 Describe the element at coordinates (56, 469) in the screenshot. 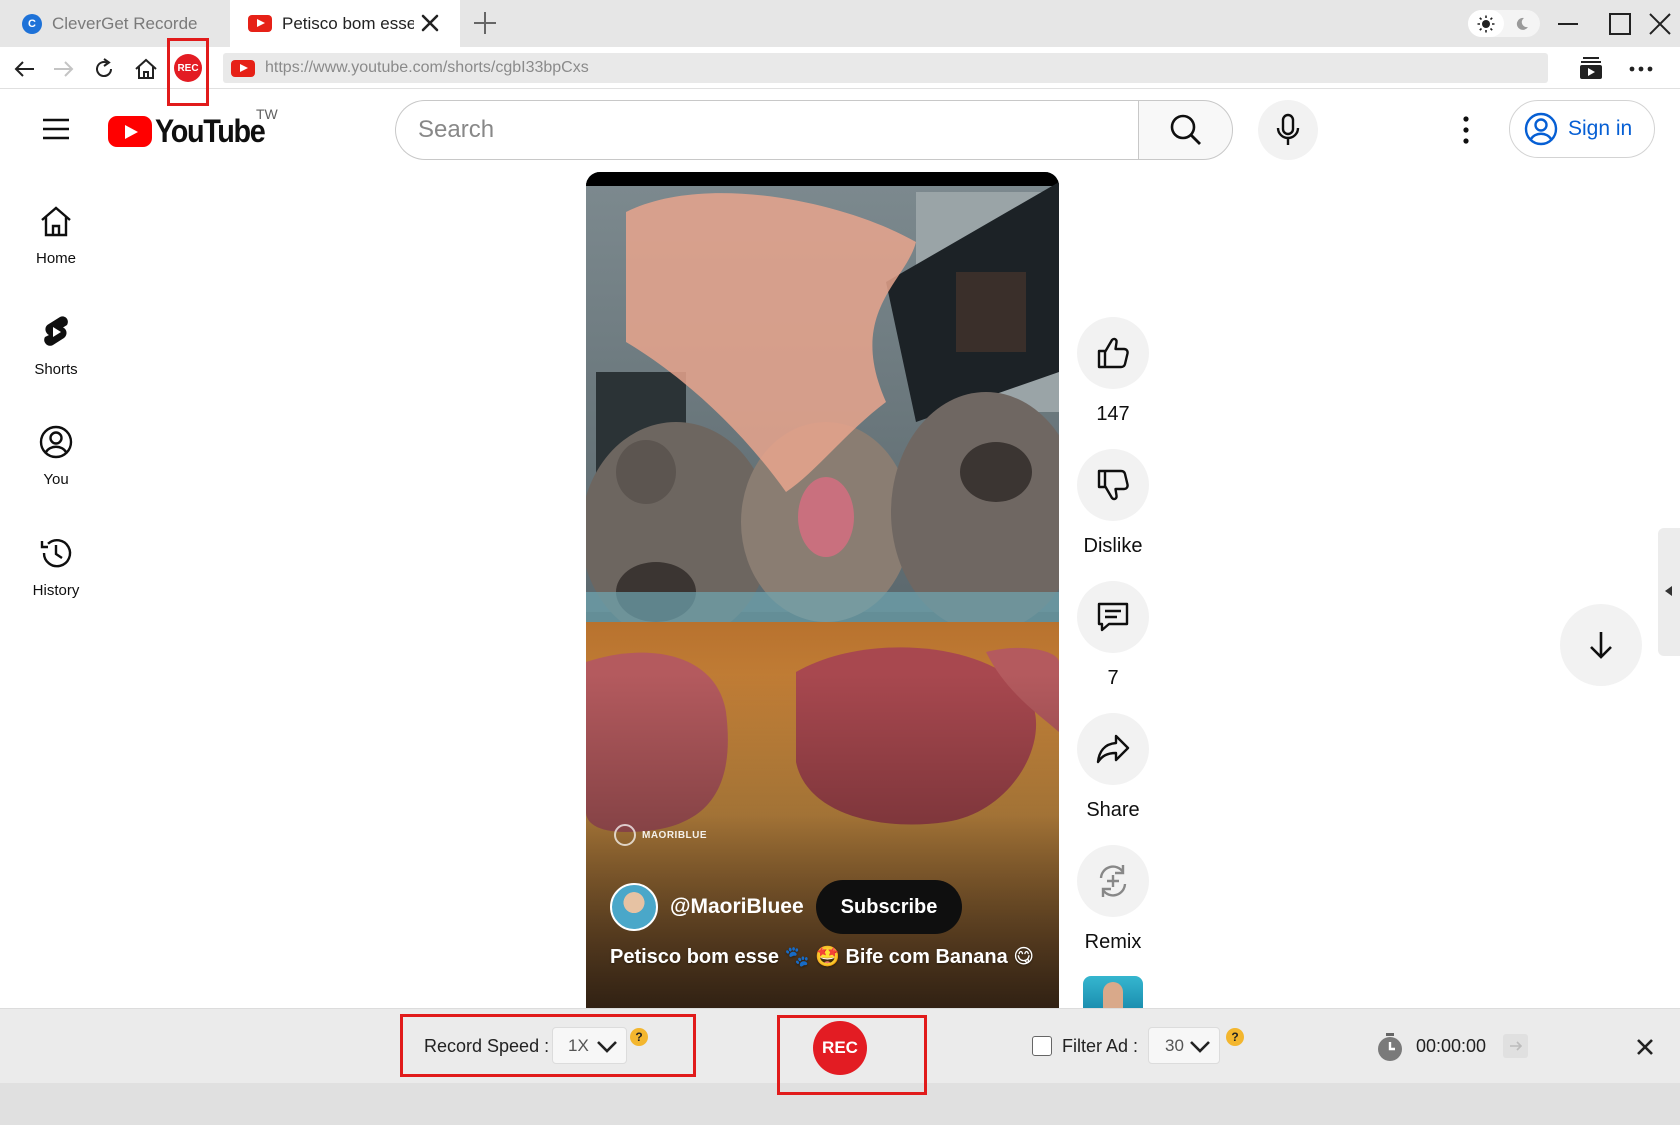

I see `nav-item-you: You` at that location.